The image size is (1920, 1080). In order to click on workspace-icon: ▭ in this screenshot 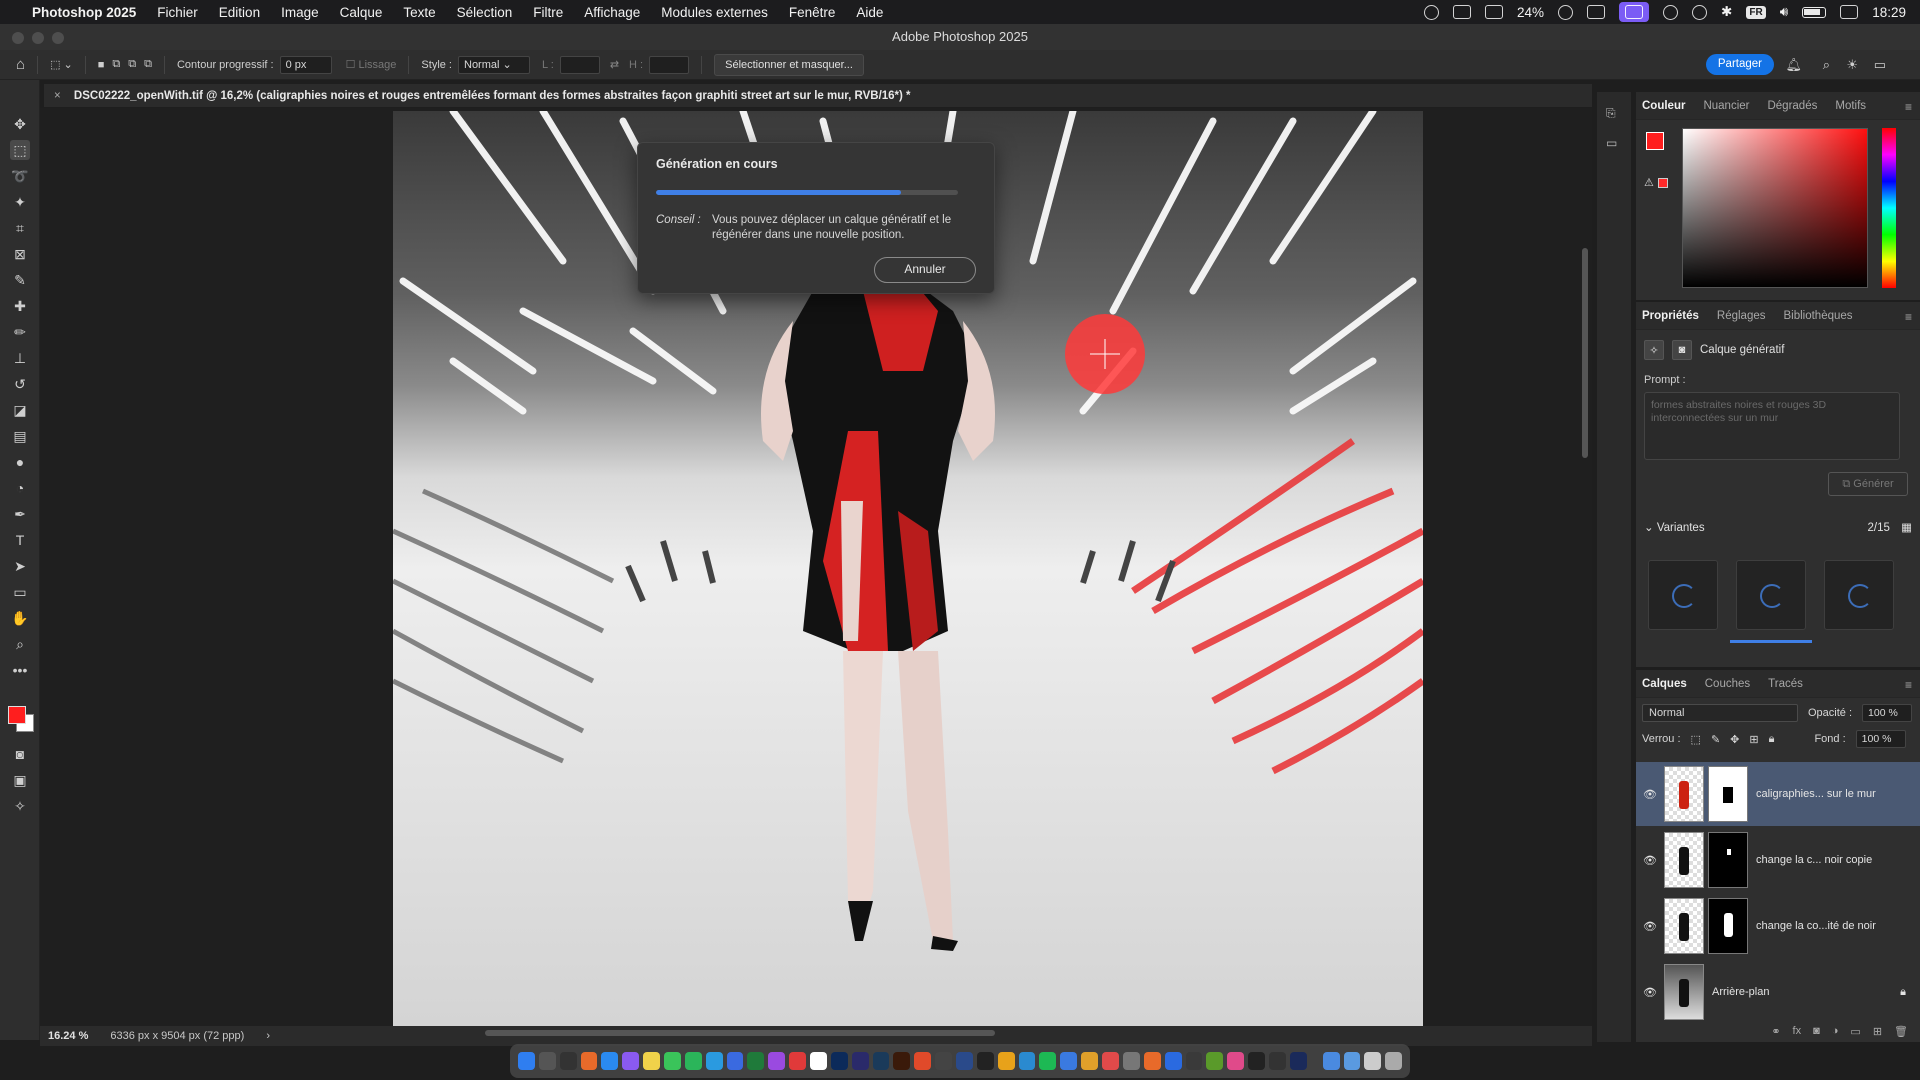, I will do `click(1880, 65)`.